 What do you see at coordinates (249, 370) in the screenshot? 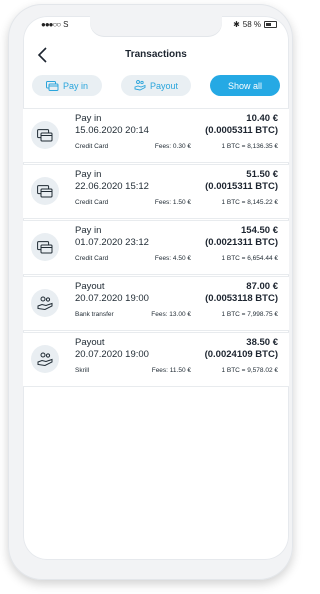
I see `exchange-rate: 1 BTC = 9,578.02 €` at bounding box center [249, 370].